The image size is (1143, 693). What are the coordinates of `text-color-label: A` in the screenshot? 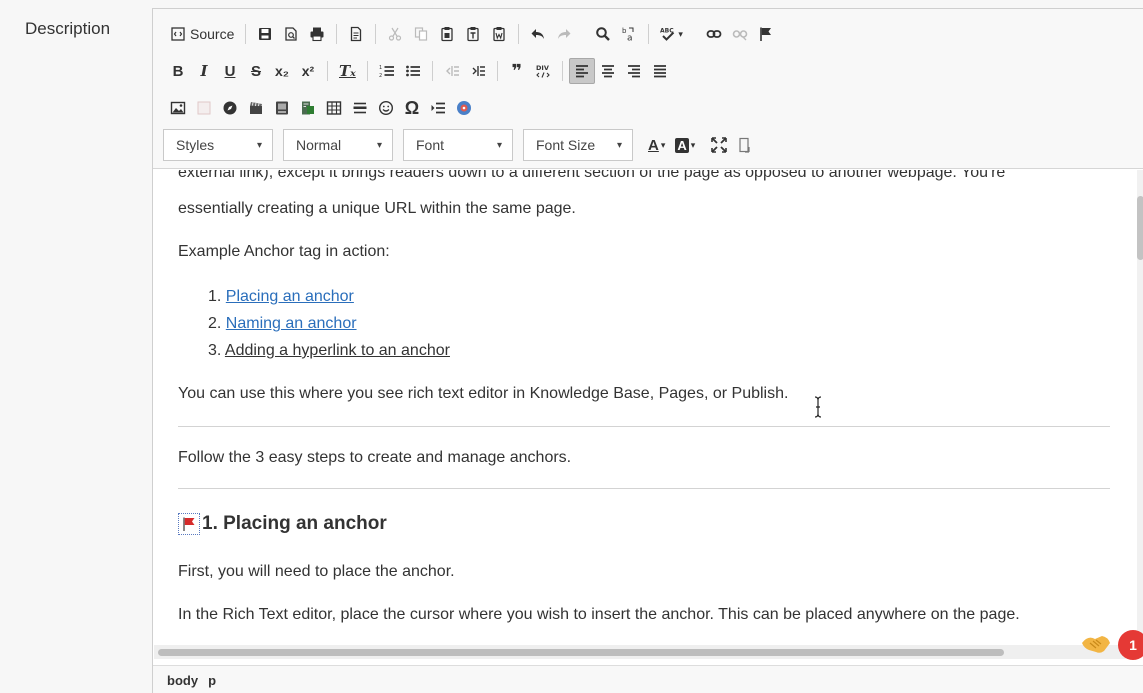 It's located at (653, 145).